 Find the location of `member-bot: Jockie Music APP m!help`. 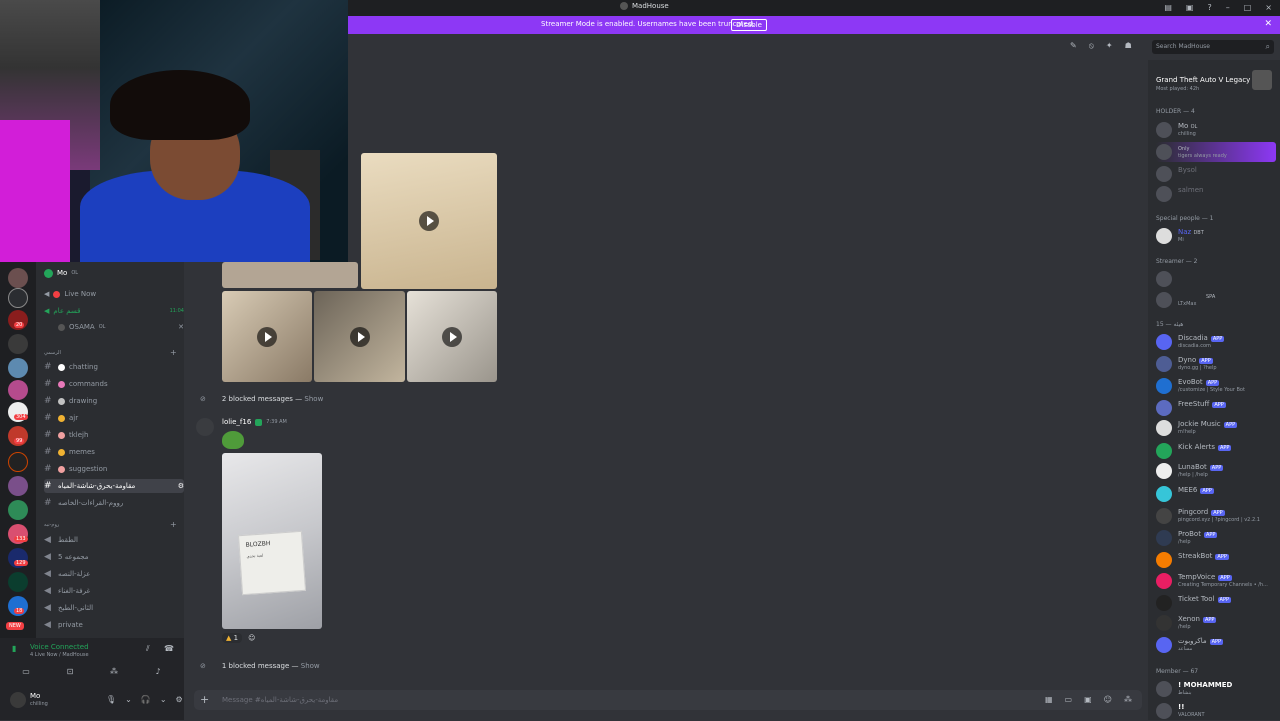

member-bot: Jockie Music APP m!help is located at coordinates (1216, 428).